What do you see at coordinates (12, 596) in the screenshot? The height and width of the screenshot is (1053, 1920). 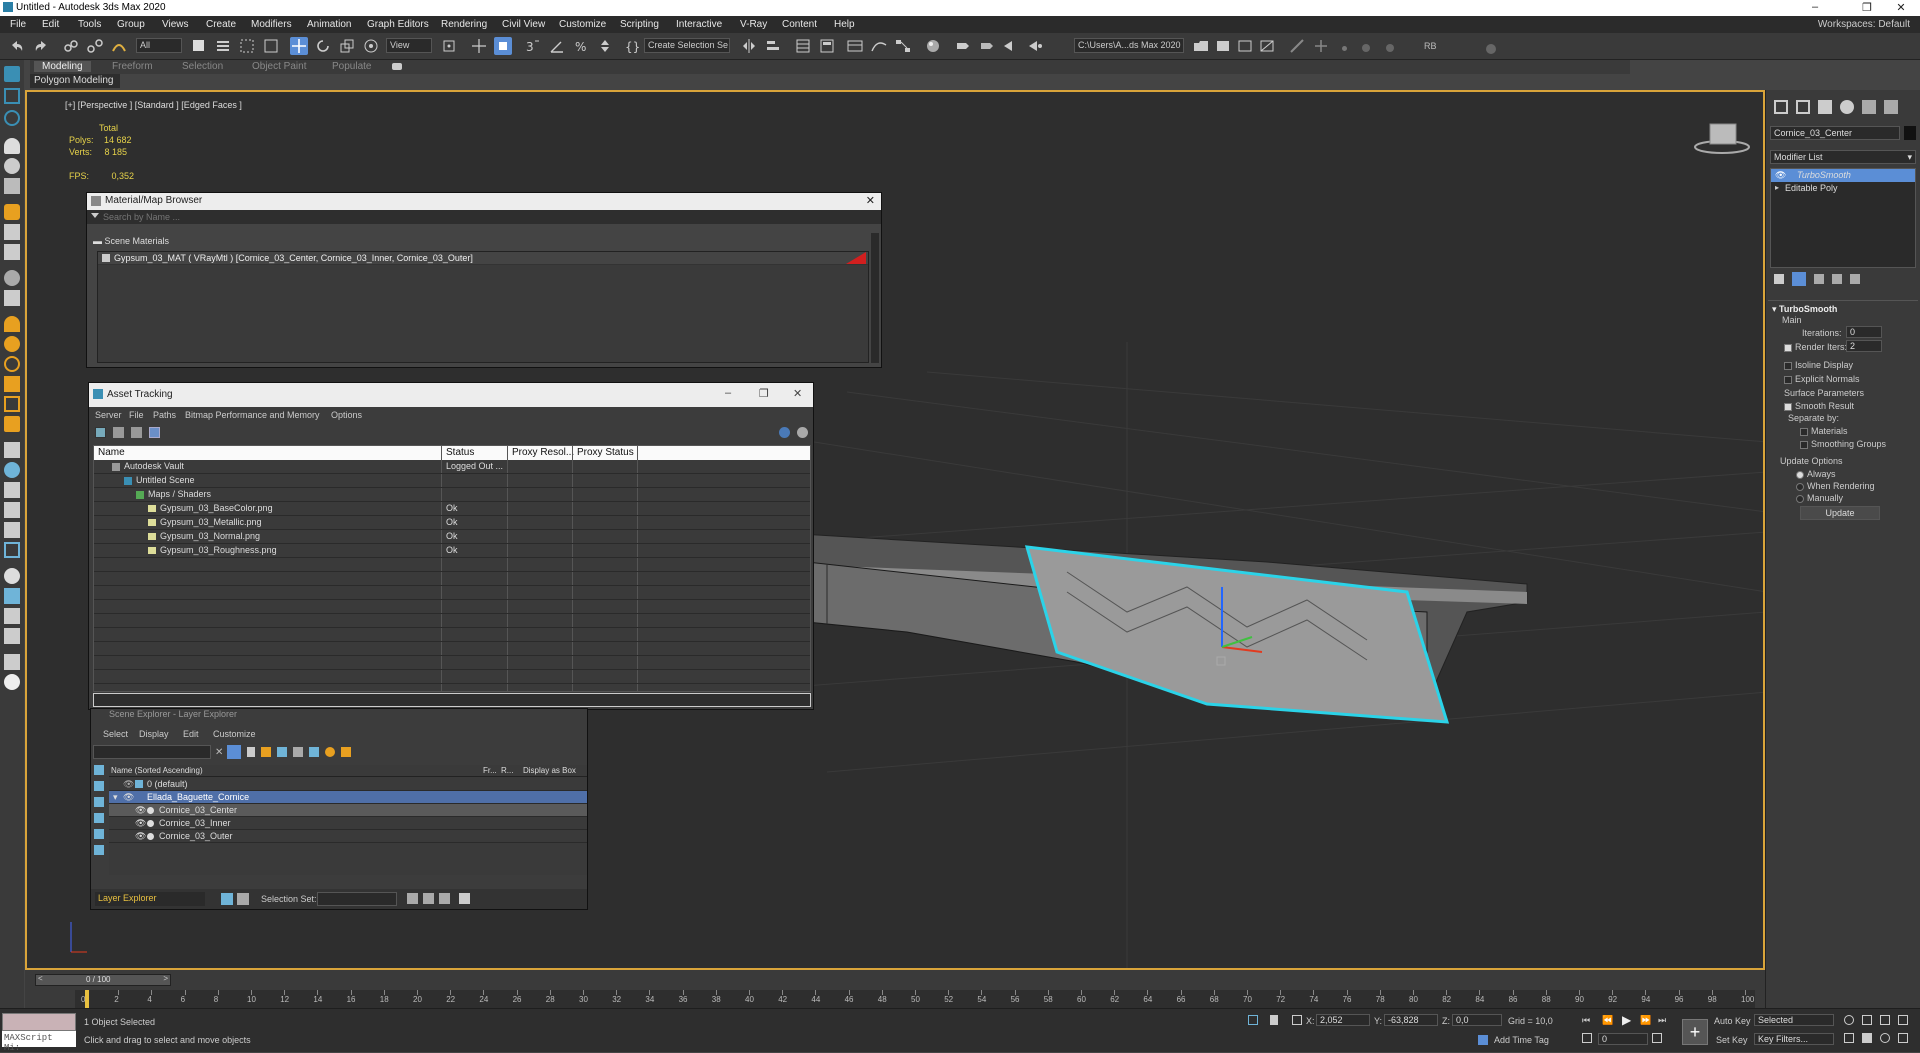 I see `group-icon` at bounding box center [12, 596].